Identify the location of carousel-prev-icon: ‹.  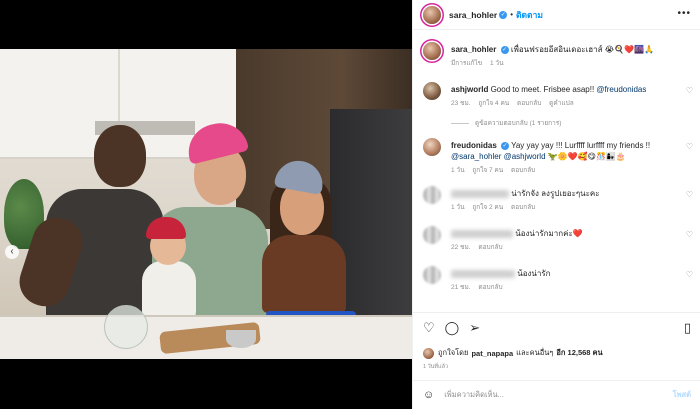
(12, 252).